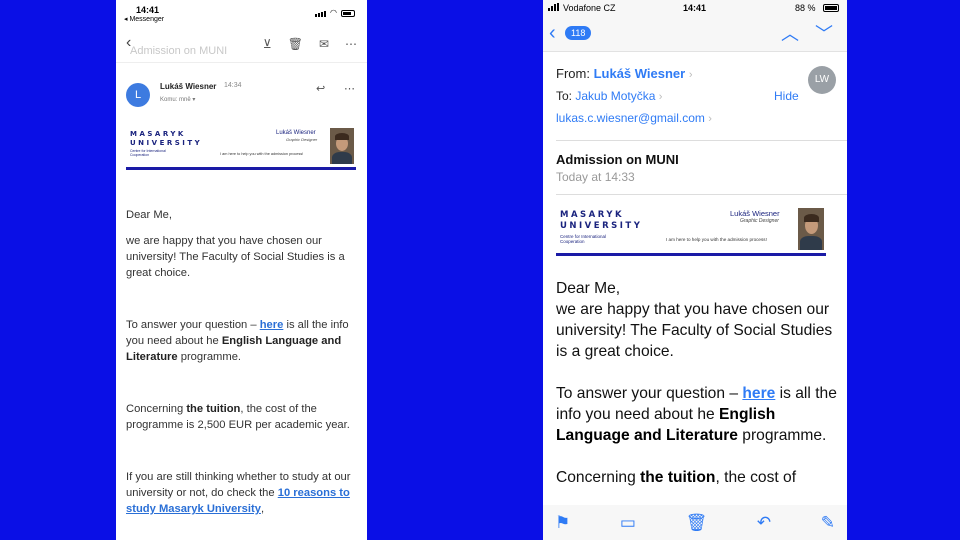 This screenshot has height=540, width=960. Describe the element at coordinates (324, 44) in the screenshot. I see `mail-icon: ✉` at that location.